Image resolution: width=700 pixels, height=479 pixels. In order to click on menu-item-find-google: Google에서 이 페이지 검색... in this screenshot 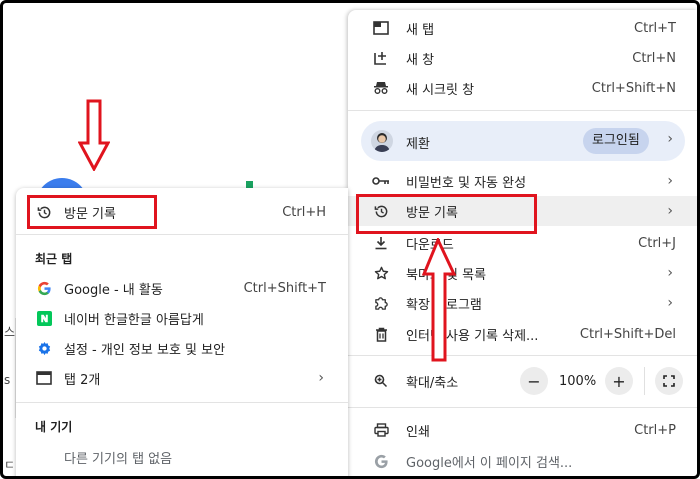, I will do `click(522, 461)`.